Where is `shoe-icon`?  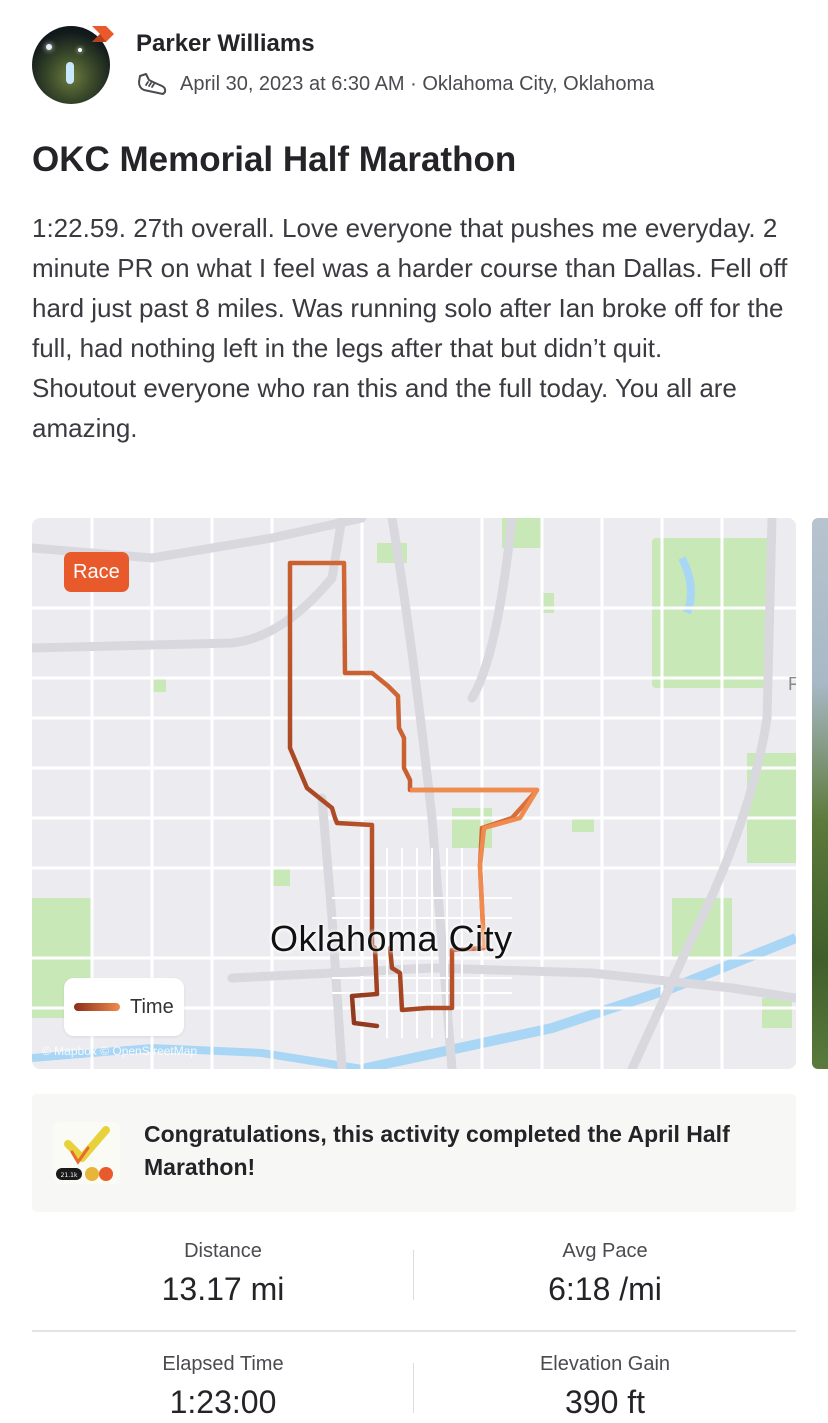 shoe-icon is located at coordinates (152, 84).